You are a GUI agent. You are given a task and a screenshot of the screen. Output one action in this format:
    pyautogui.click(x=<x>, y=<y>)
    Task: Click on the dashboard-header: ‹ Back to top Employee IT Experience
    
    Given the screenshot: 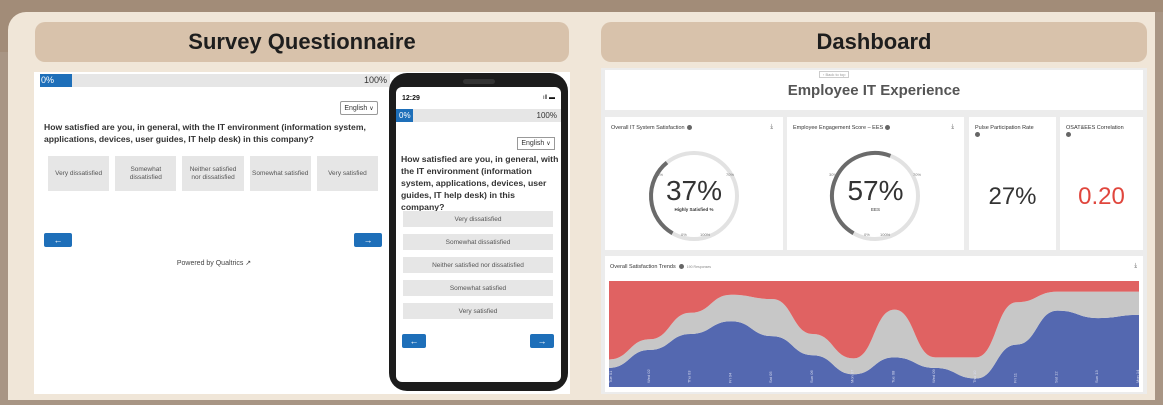 What is the action you would take?
    pyautogui.click(x=874, y=90)
    